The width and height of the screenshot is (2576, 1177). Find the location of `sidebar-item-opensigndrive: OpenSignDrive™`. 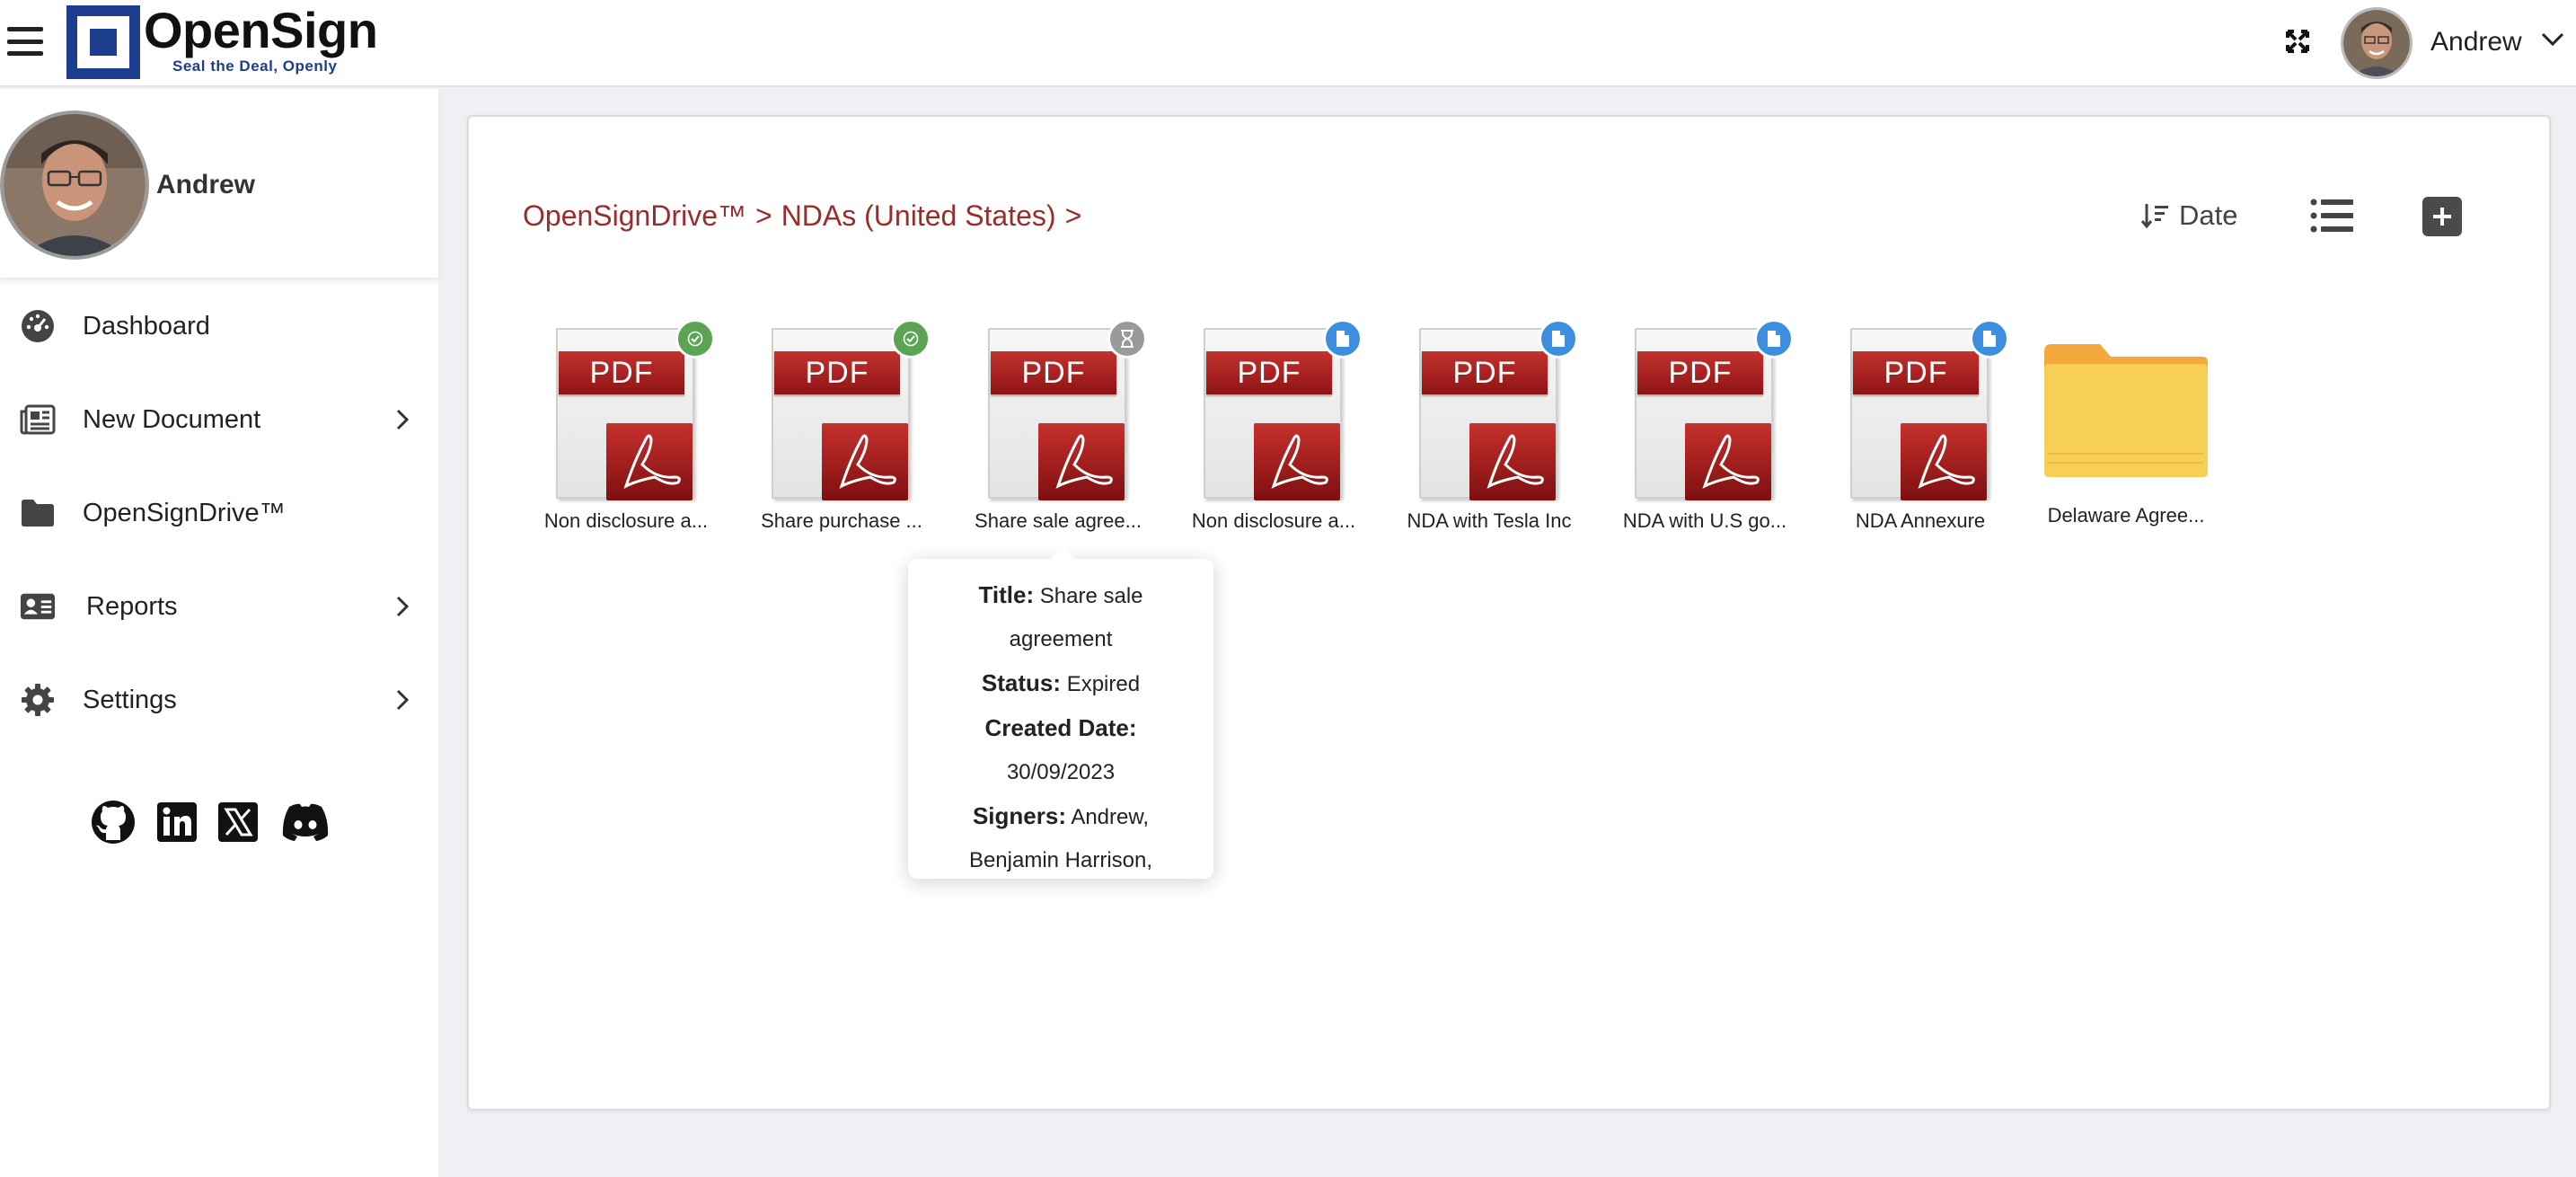

sidebar-item-opensigndrive: OpenSignDrive™ is located at coordinates (219, 513).